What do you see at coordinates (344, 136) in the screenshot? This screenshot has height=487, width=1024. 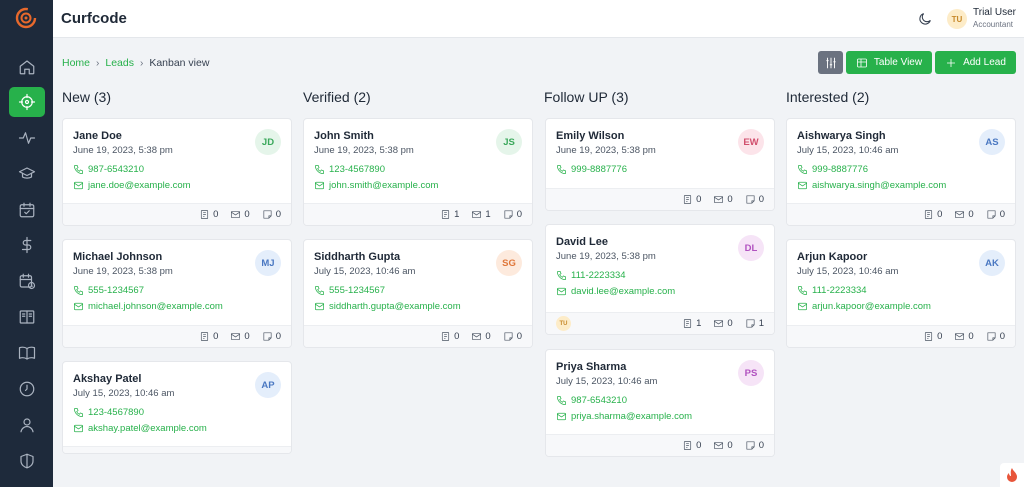 I see `lead-name: John Smith` at bounding box center [344, 136].